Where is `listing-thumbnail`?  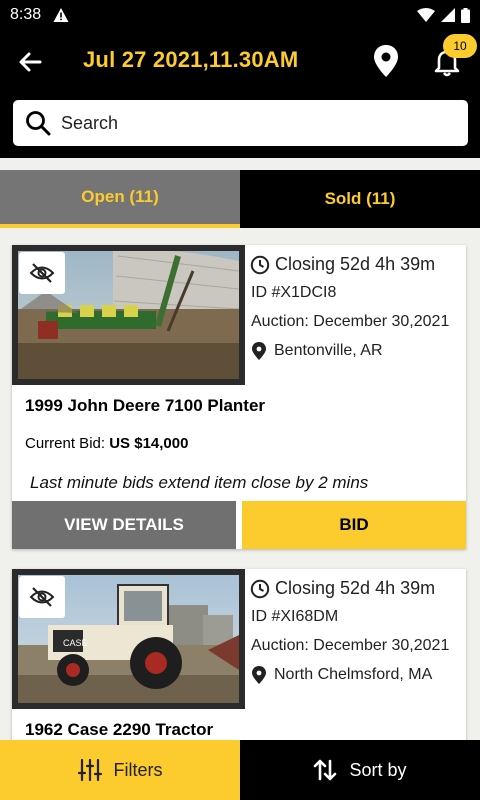
listing-thumbnail is located at coordinates (128, 315).